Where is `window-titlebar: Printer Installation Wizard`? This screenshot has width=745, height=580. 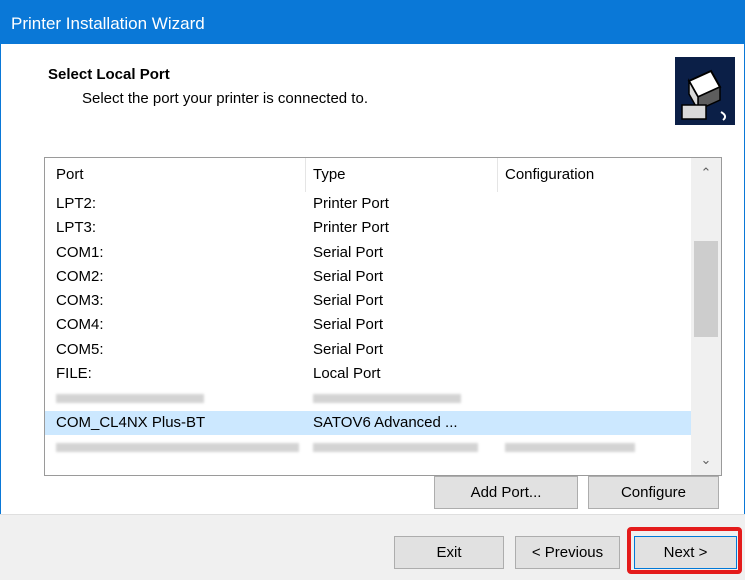 window-titlebar: Printer Installation Wizard is located at coordinates (372, 22).